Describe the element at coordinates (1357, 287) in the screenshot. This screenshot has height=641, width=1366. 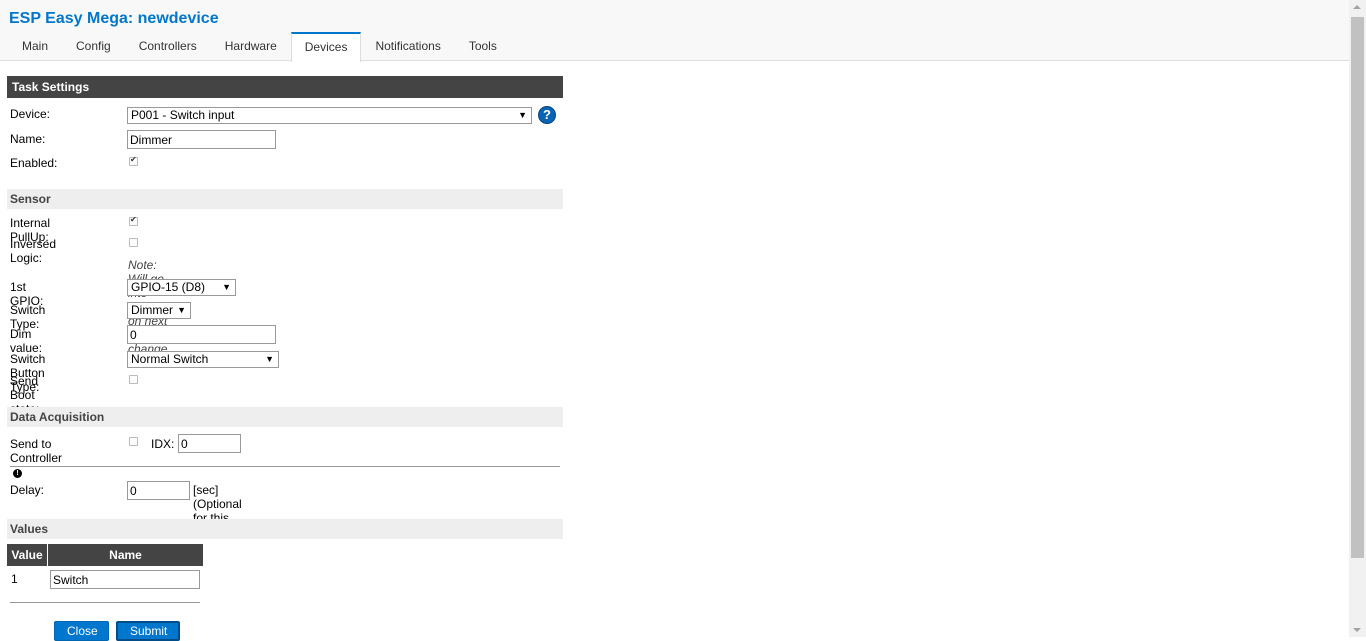
I see `scrollbar-thumb` at that location.